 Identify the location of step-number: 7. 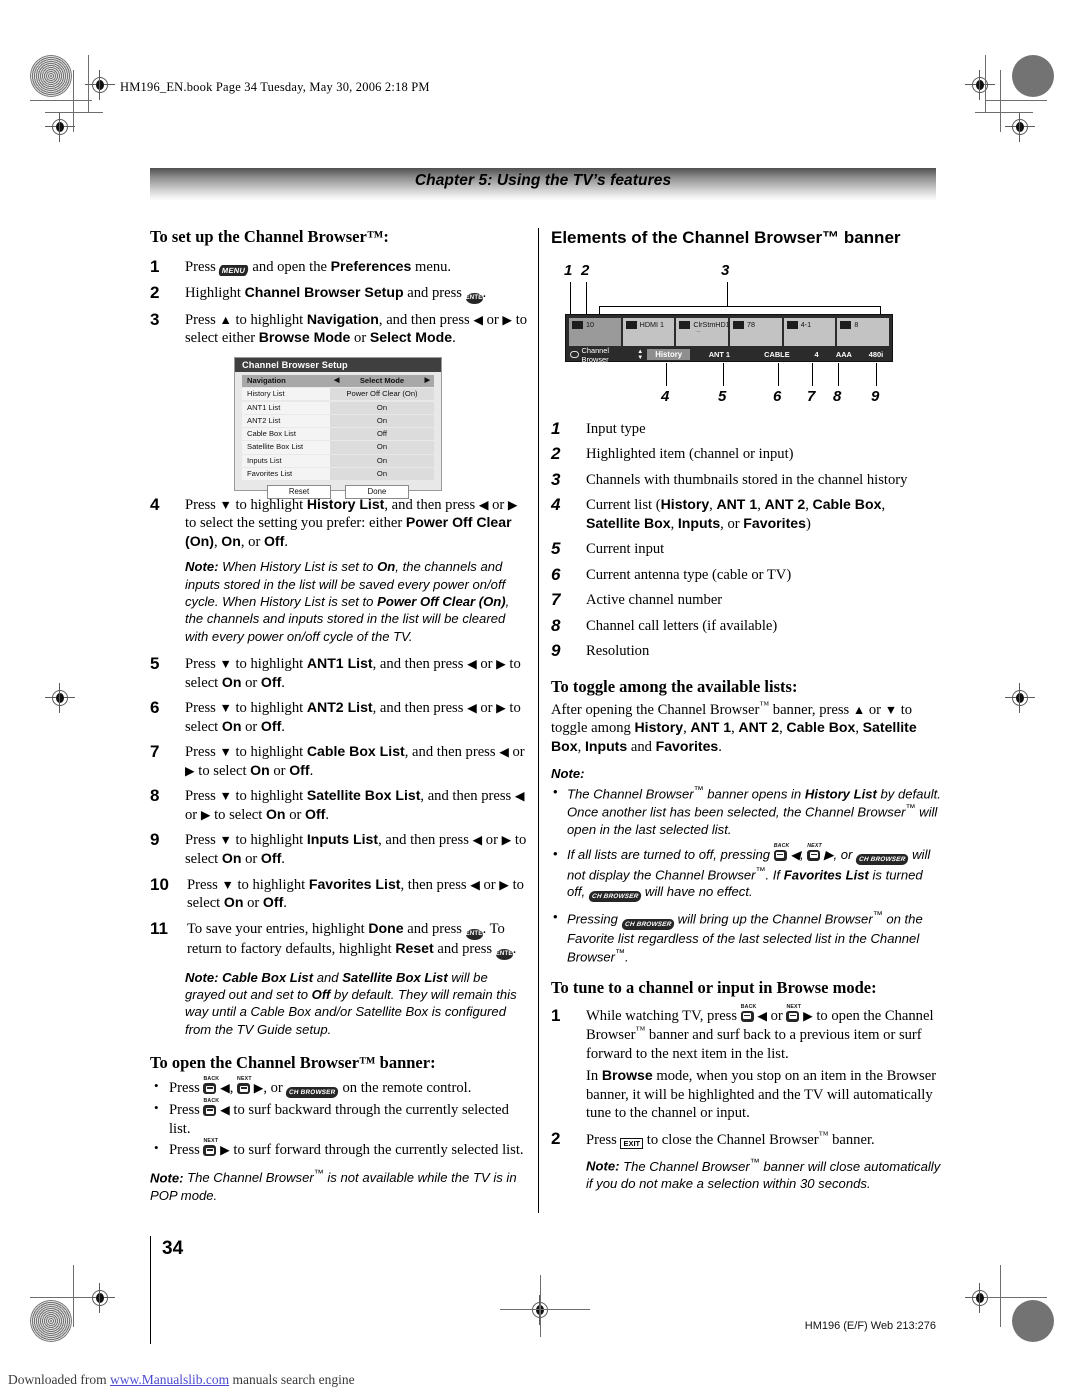
(155, 752).